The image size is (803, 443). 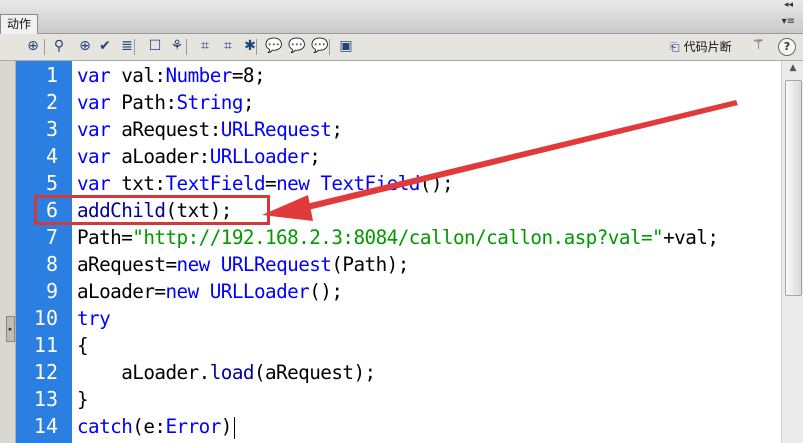 I want to click on annotation-arrow-shaft, so click(x=518, y=156).